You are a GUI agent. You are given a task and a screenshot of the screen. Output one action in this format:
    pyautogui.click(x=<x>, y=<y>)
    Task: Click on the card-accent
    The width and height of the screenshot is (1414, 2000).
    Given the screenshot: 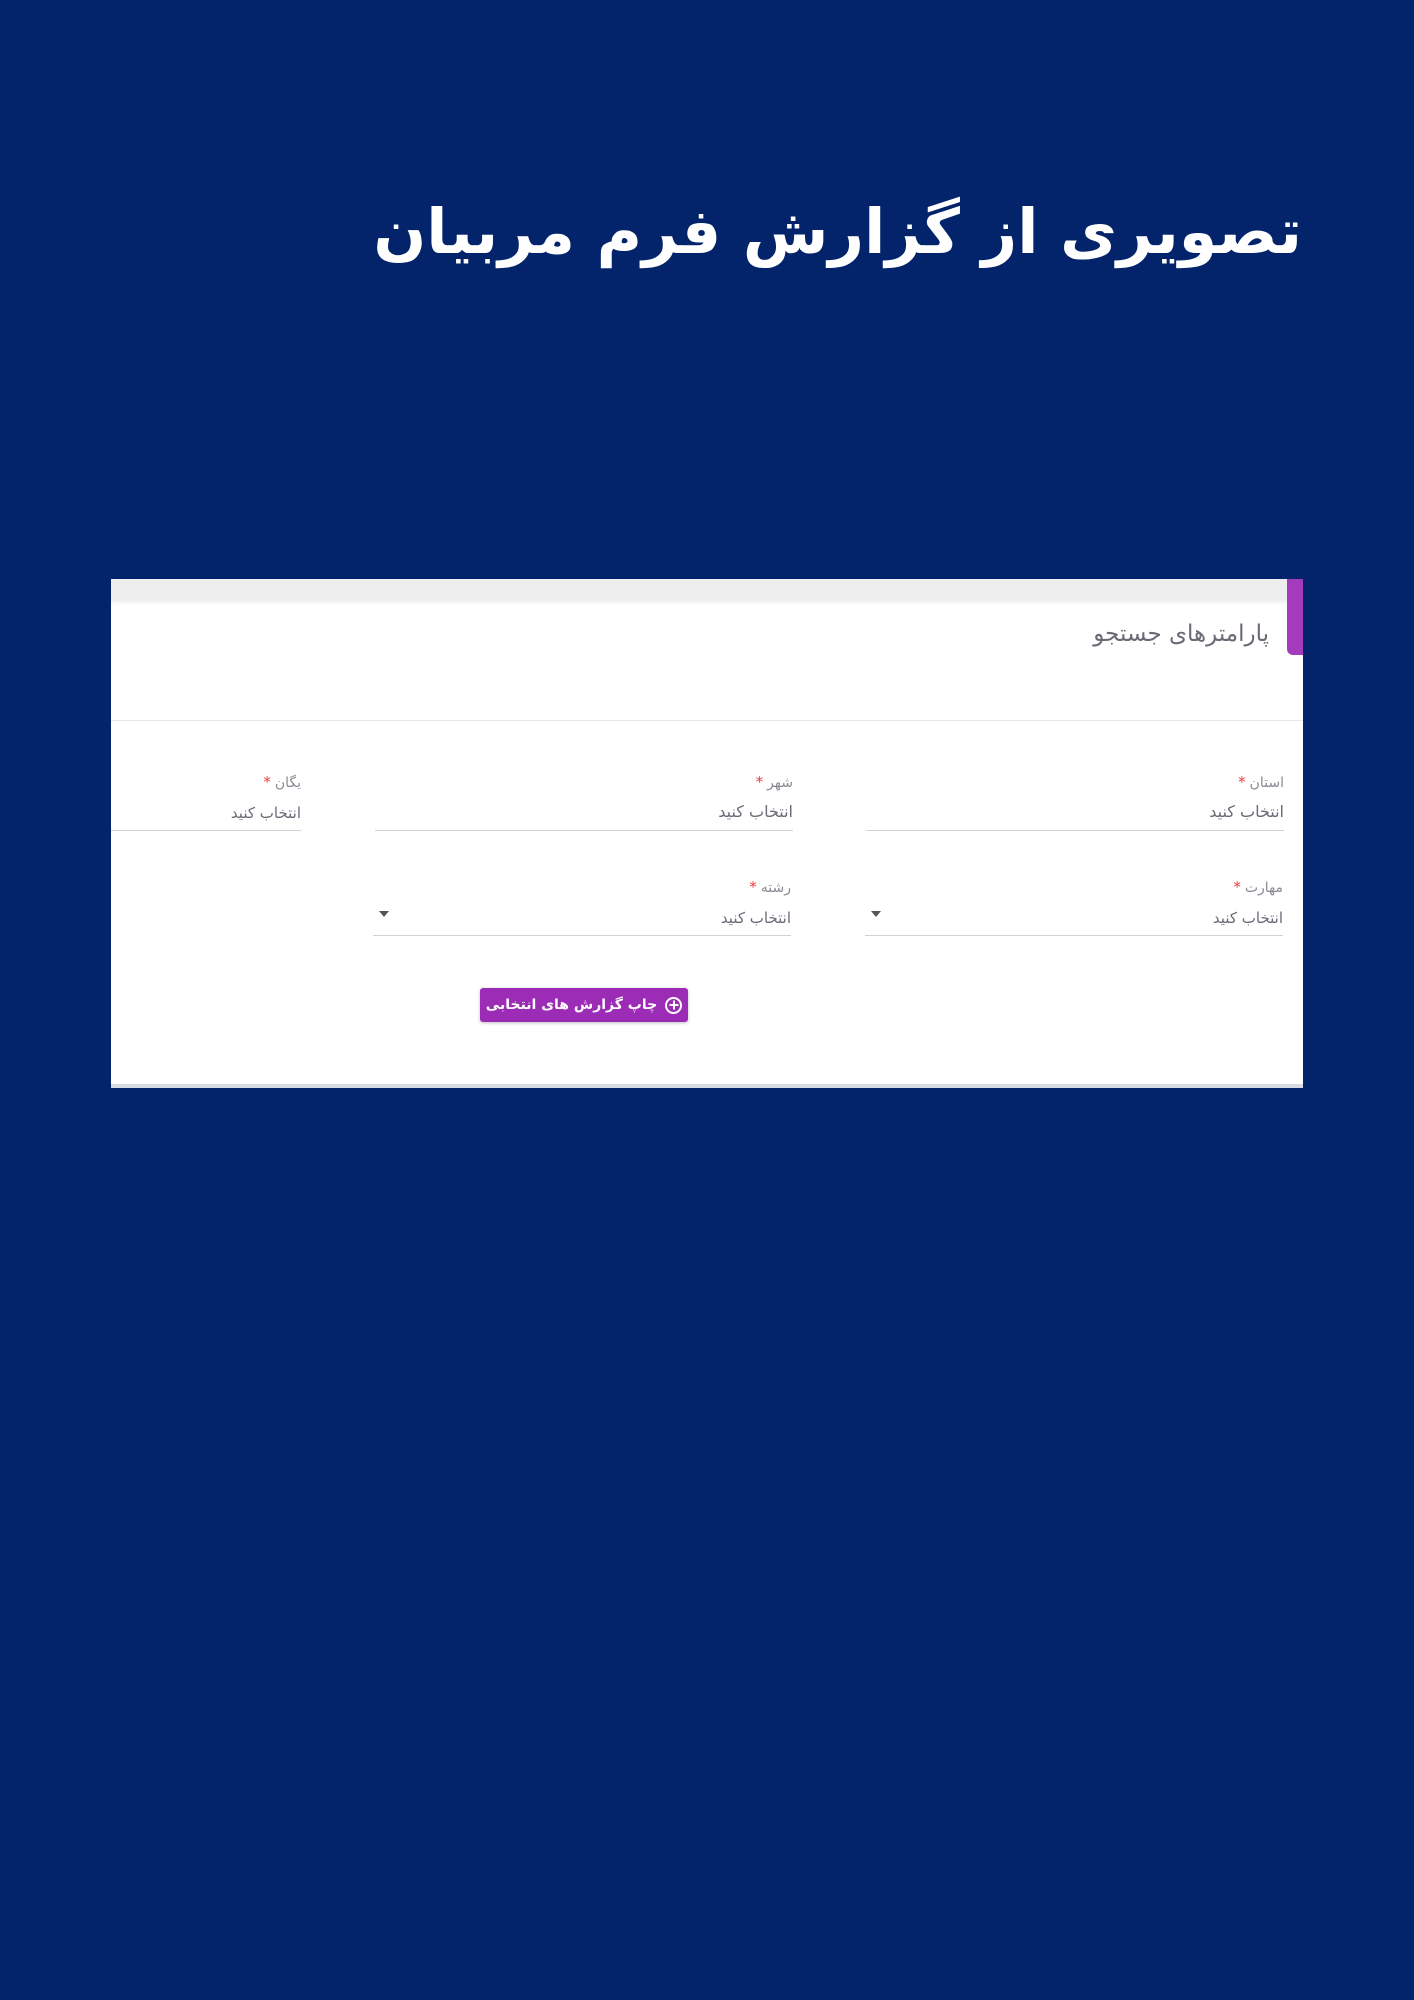 What is the action you would take?
    pyautogui.click(x=1295, y=617)
    